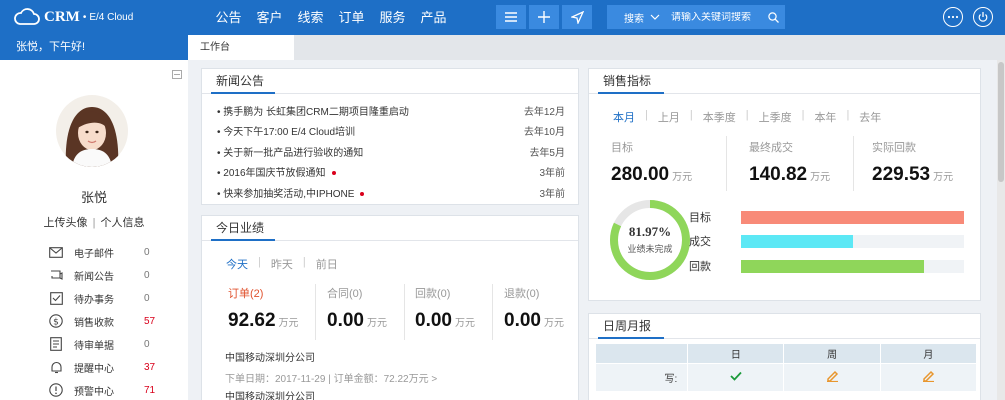  What do you see at coordinates (789, 162) in the screenshot?
I see `stat-final-deal: 最终成交 140.82 万元` at bounding box center [789, 162].